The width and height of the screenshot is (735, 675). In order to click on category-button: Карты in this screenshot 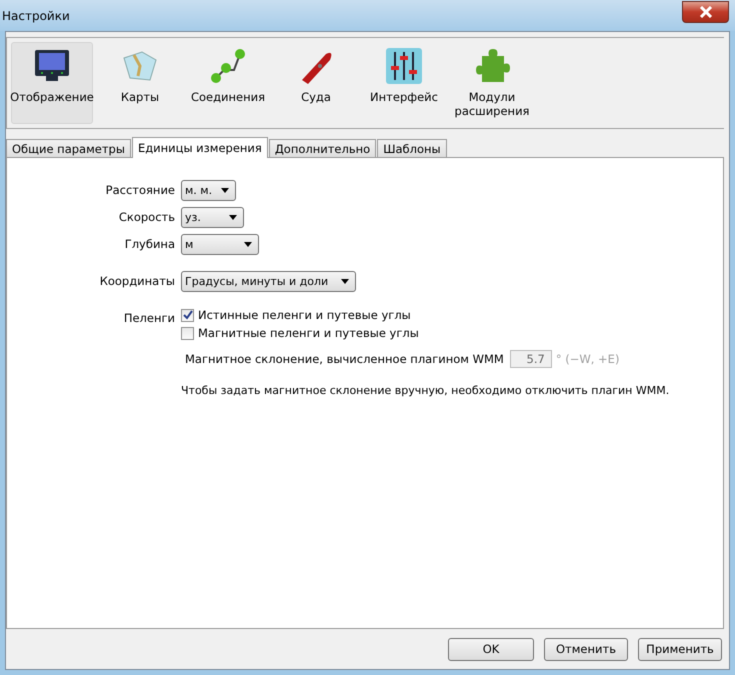, I will do `click(140, 83)`.